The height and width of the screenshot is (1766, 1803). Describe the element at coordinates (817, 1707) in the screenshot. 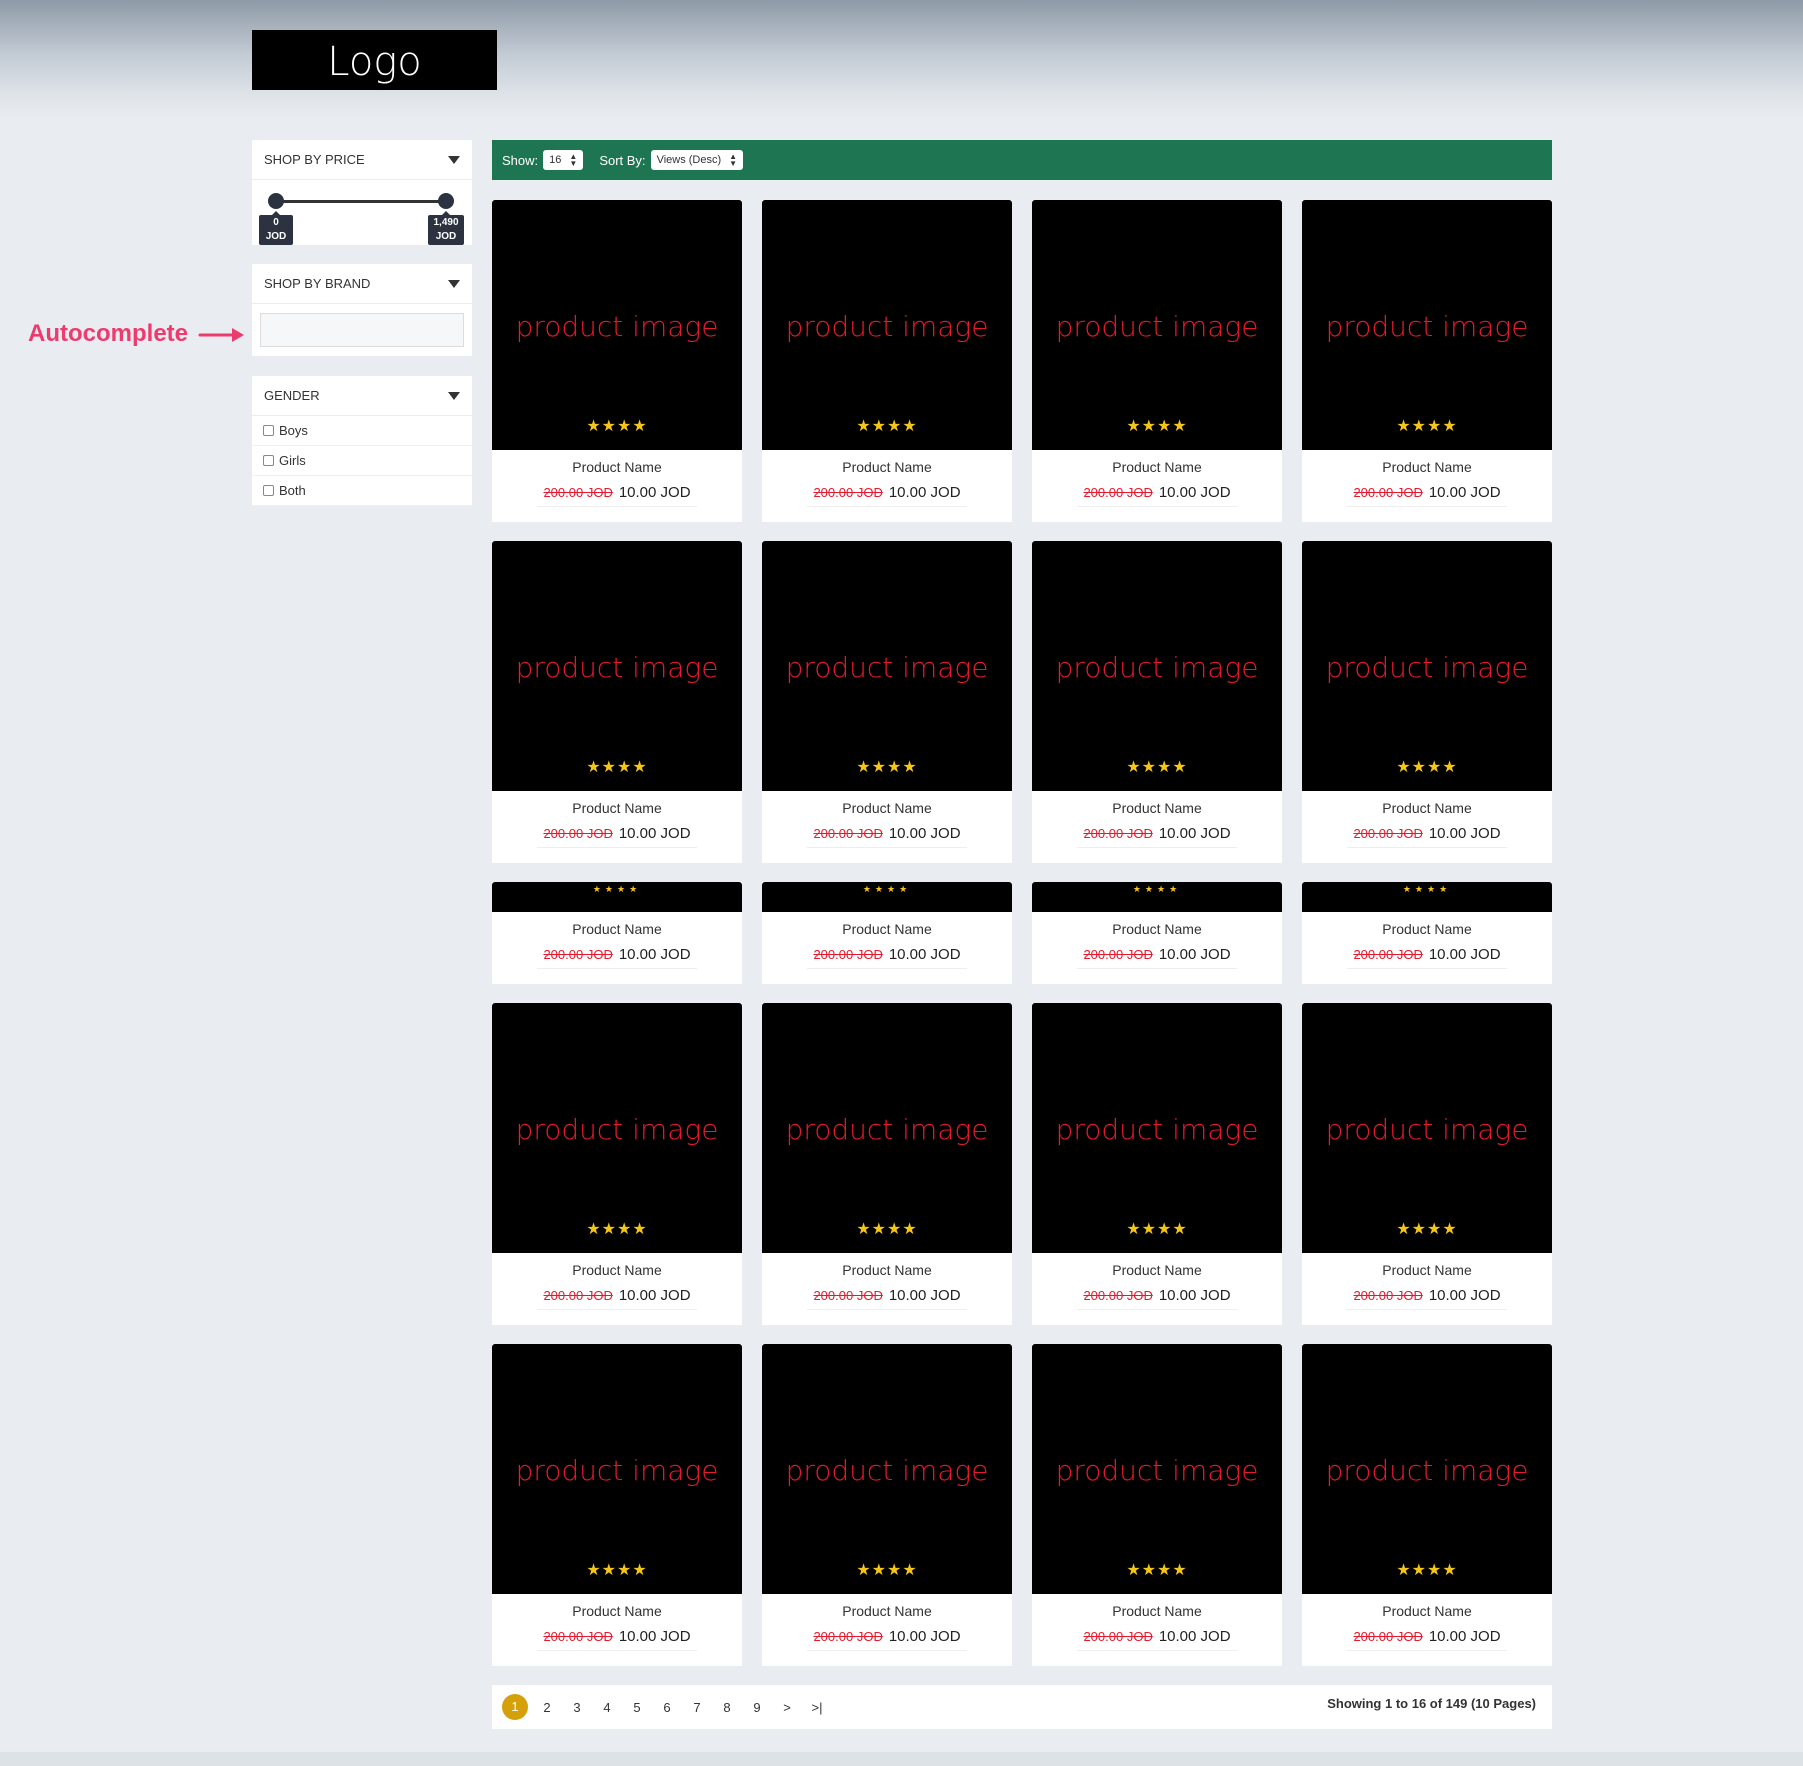

I see `last-page-link: >|` at that location.